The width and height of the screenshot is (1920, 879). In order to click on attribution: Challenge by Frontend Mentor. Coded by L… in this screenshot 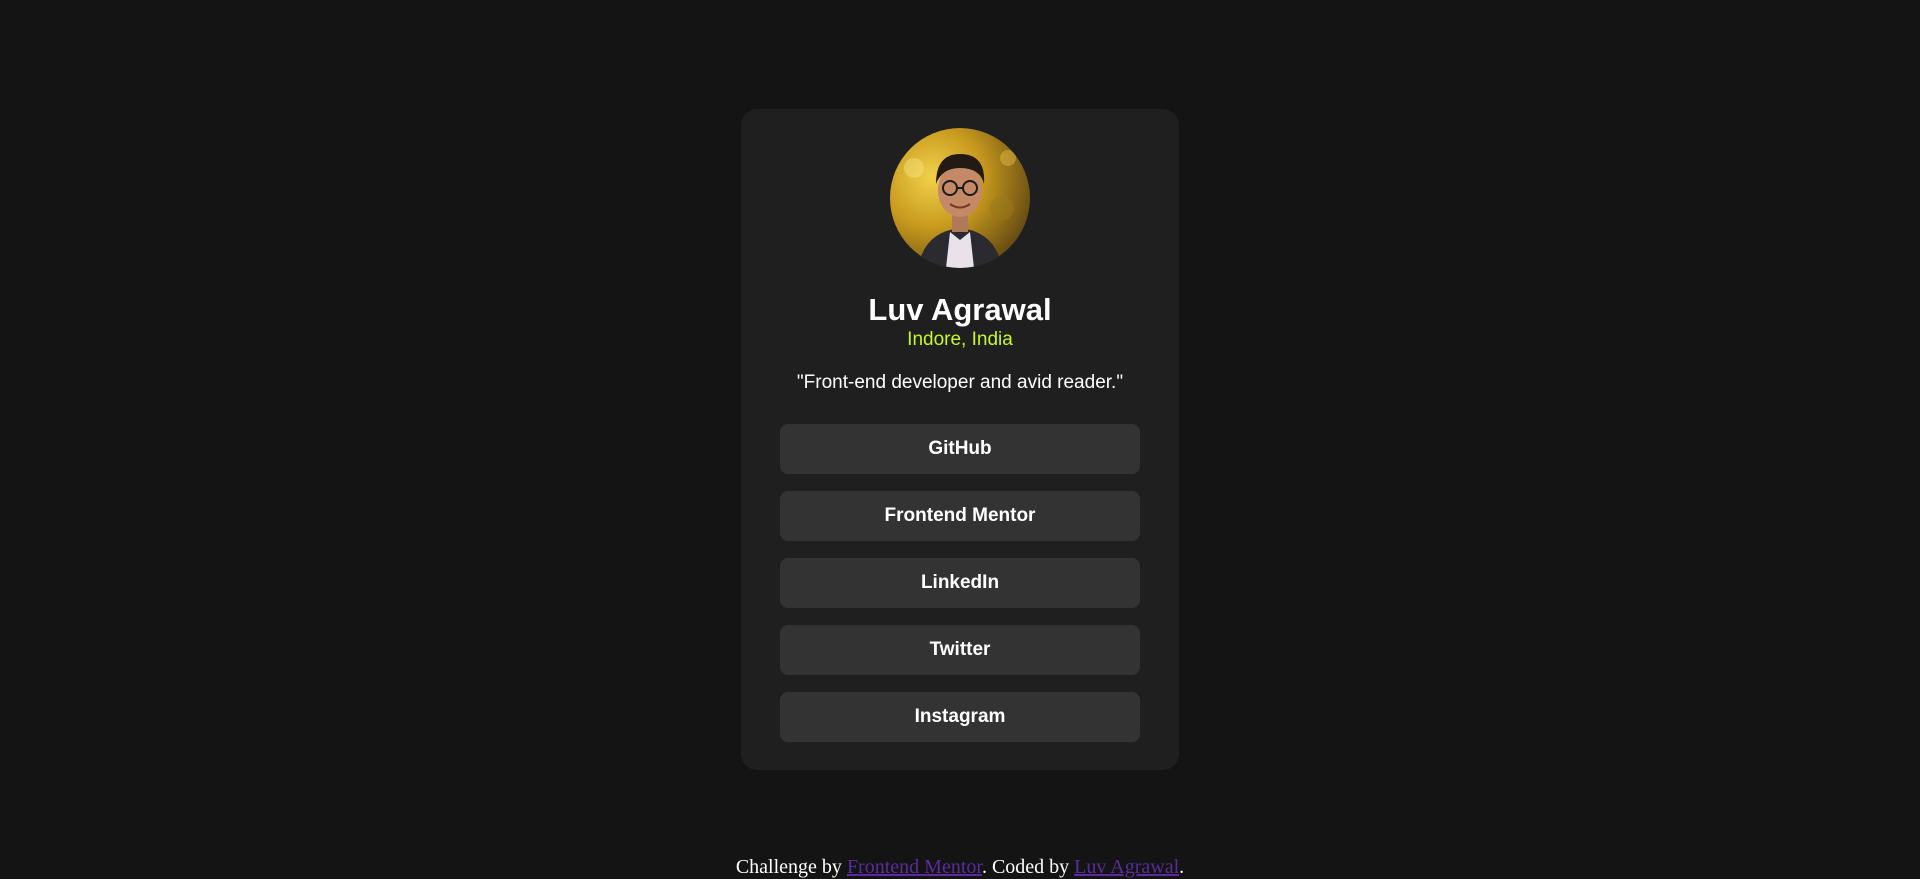, I will do `click(960, 867)`.